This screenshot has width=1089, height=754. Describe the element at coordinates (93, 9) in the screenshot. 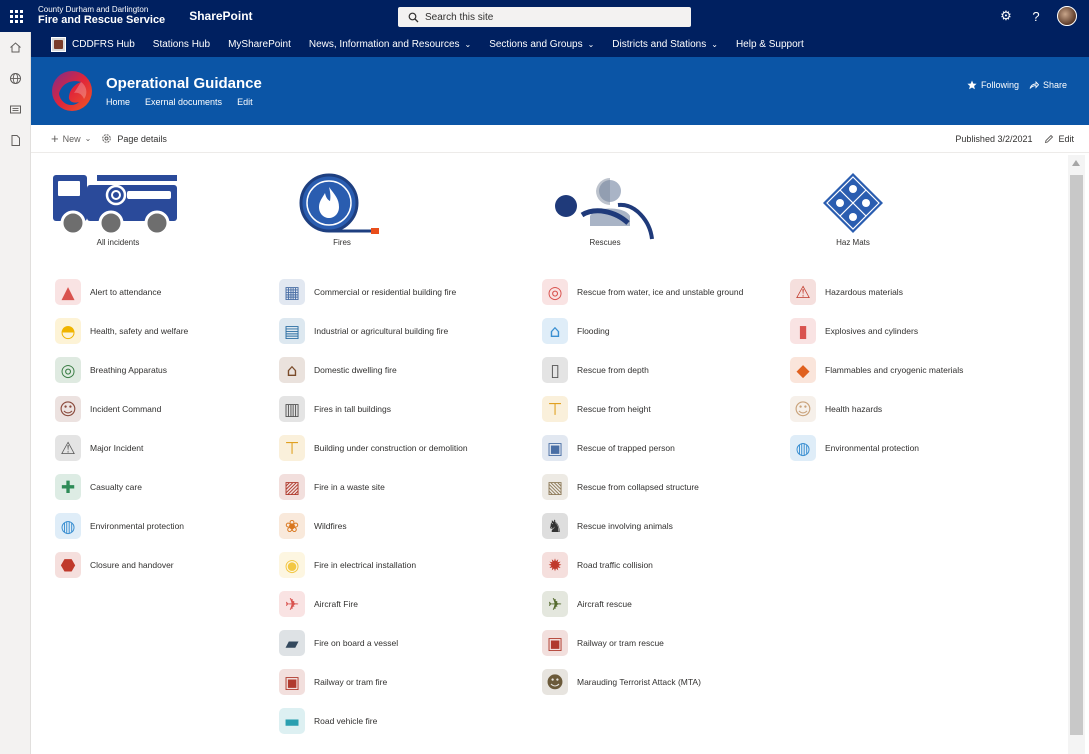

I see `org-name-line1: County Durham and Darlington` at that location.